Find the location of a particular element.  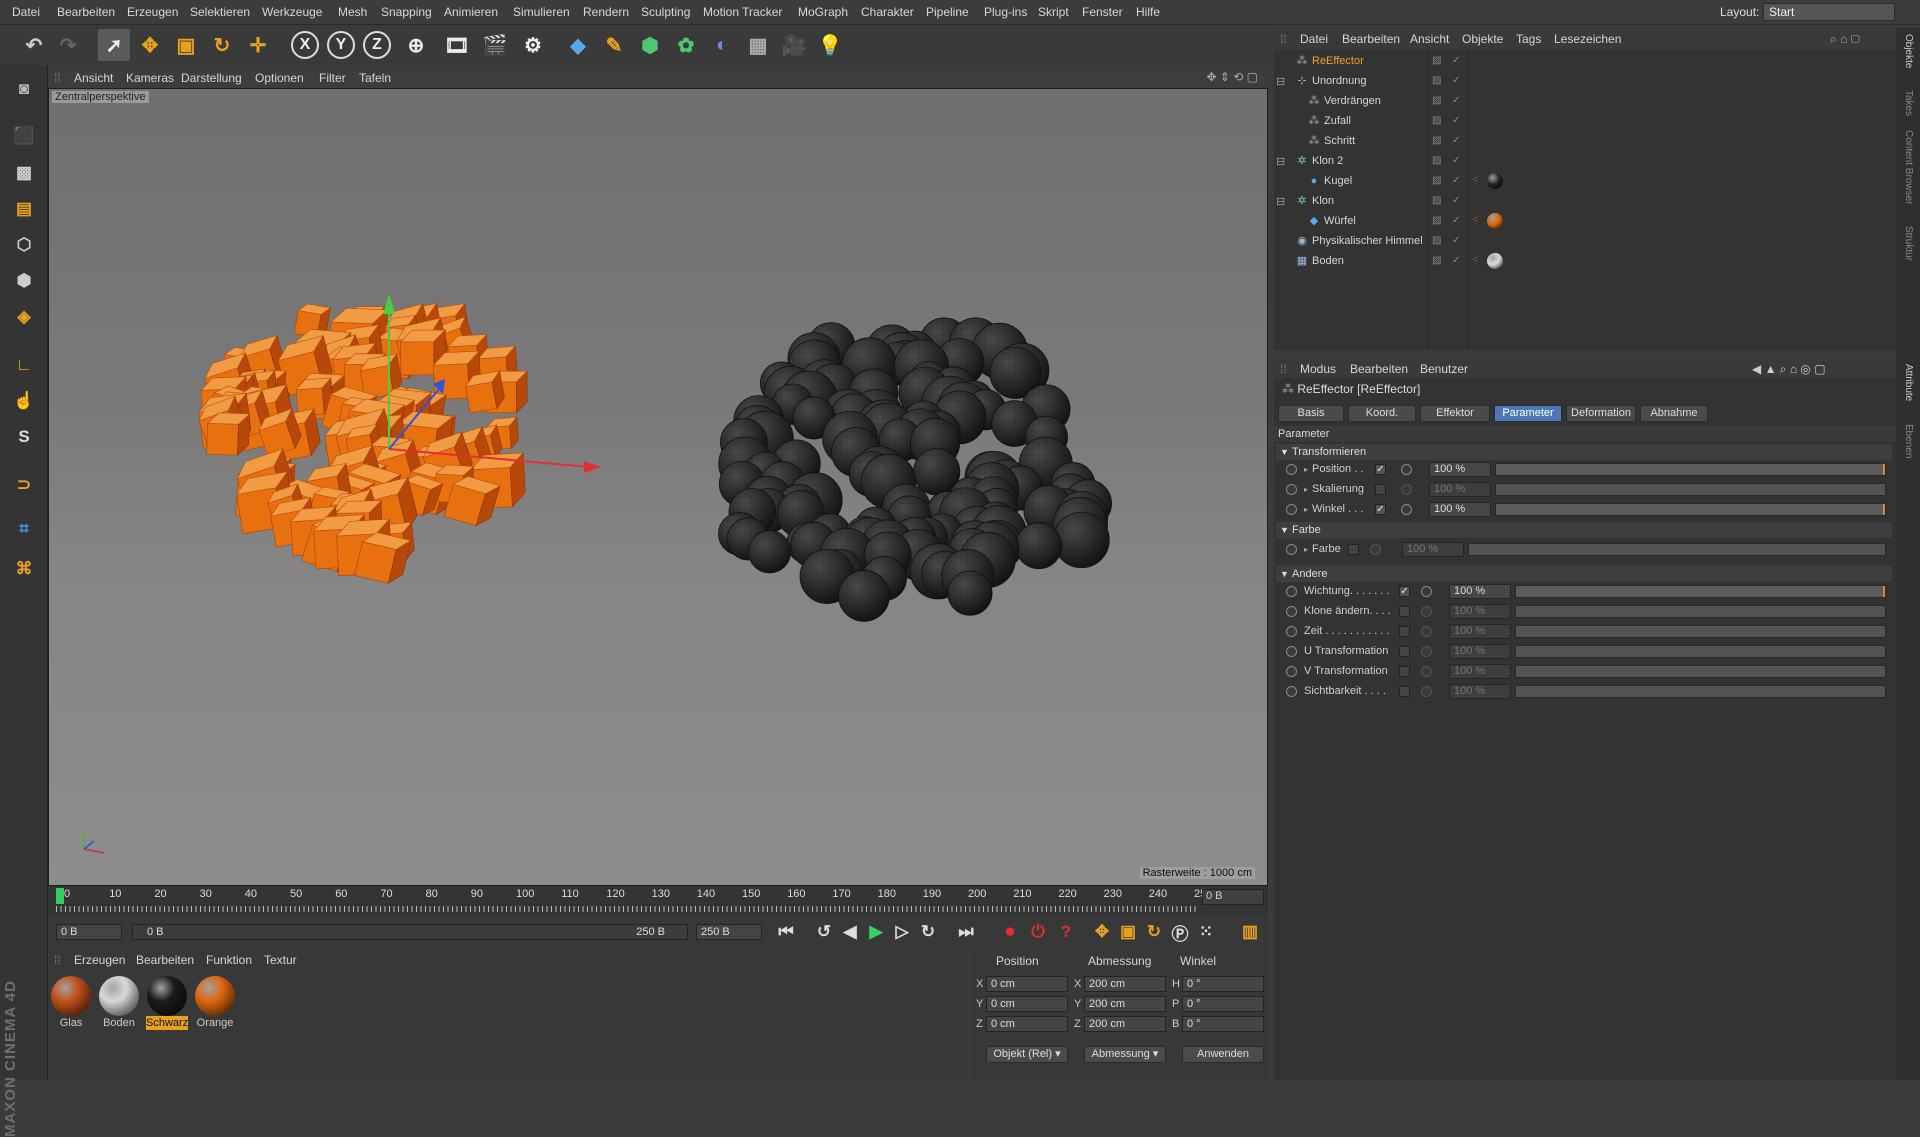

record-icon: ⏺ is located at coordinates (1010, 932).